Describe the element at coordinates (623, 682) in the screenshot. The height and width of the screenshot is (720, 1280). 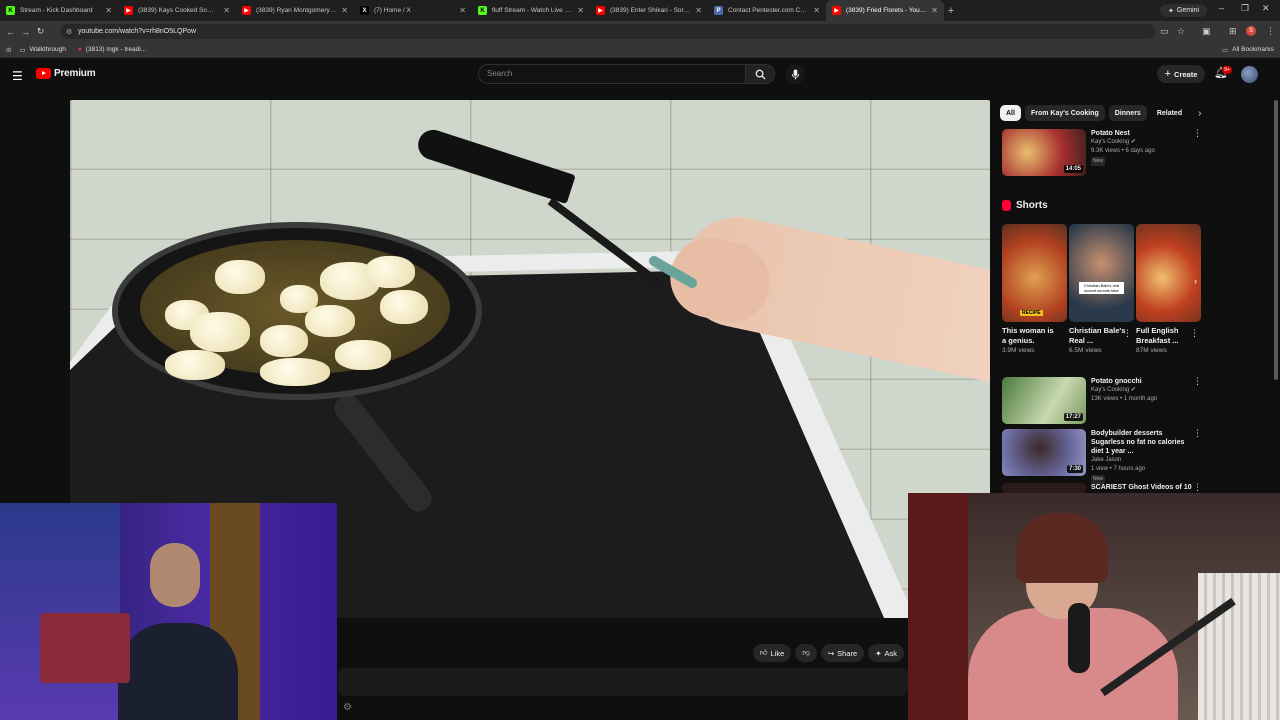
I see `description-box` at that location.